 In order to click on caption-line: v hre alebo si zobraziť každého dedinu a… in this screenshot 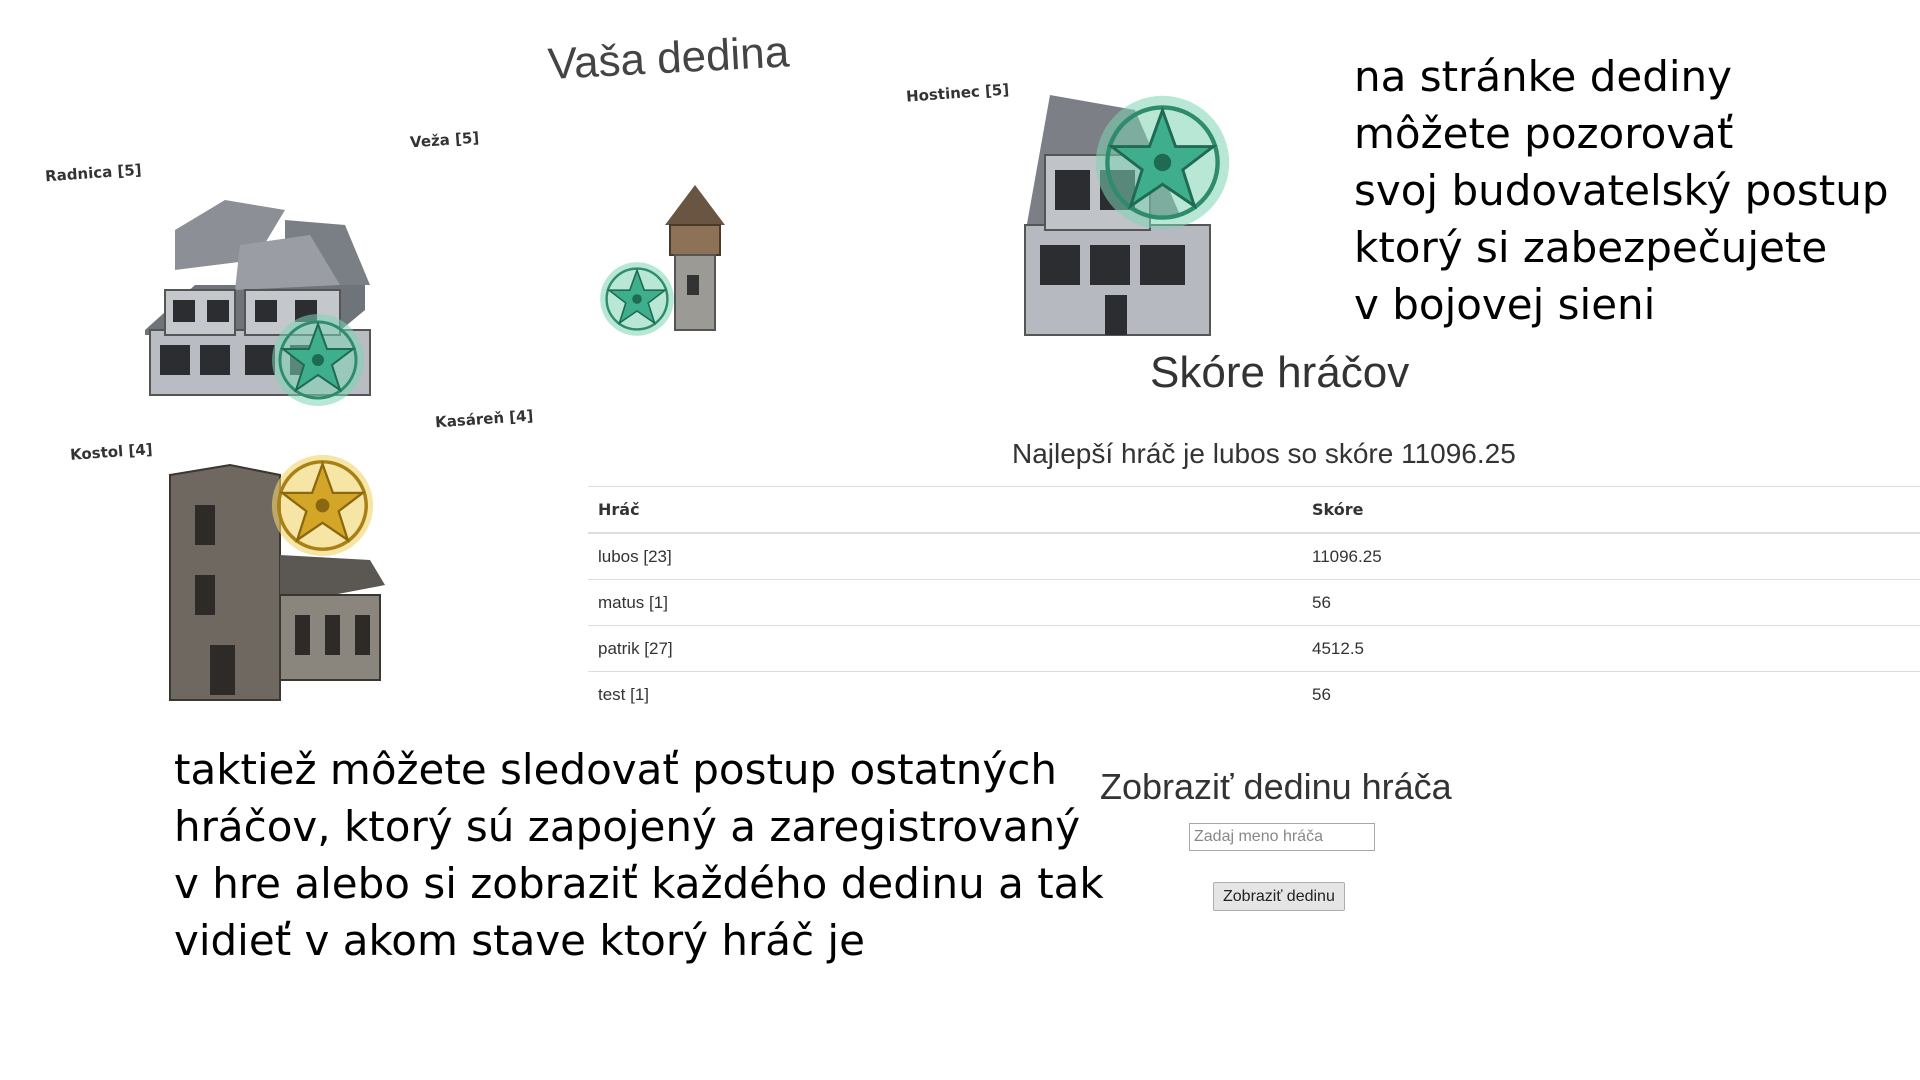, I will do `click(639, 883)`.